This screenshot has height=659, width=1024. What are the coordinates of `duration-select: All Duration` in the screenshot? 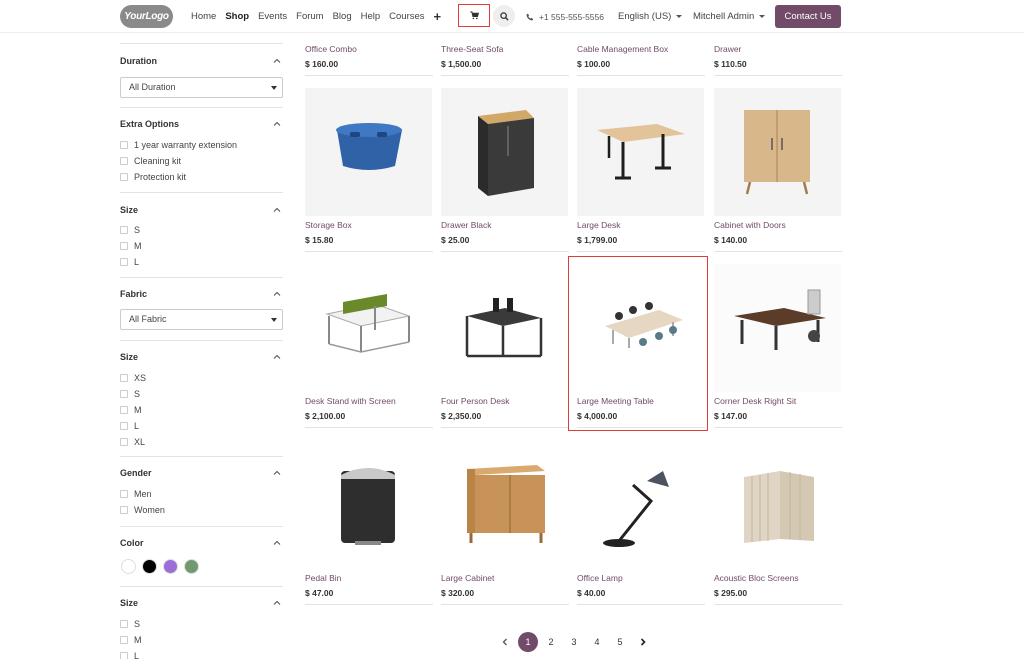 It's located at (201, 87).